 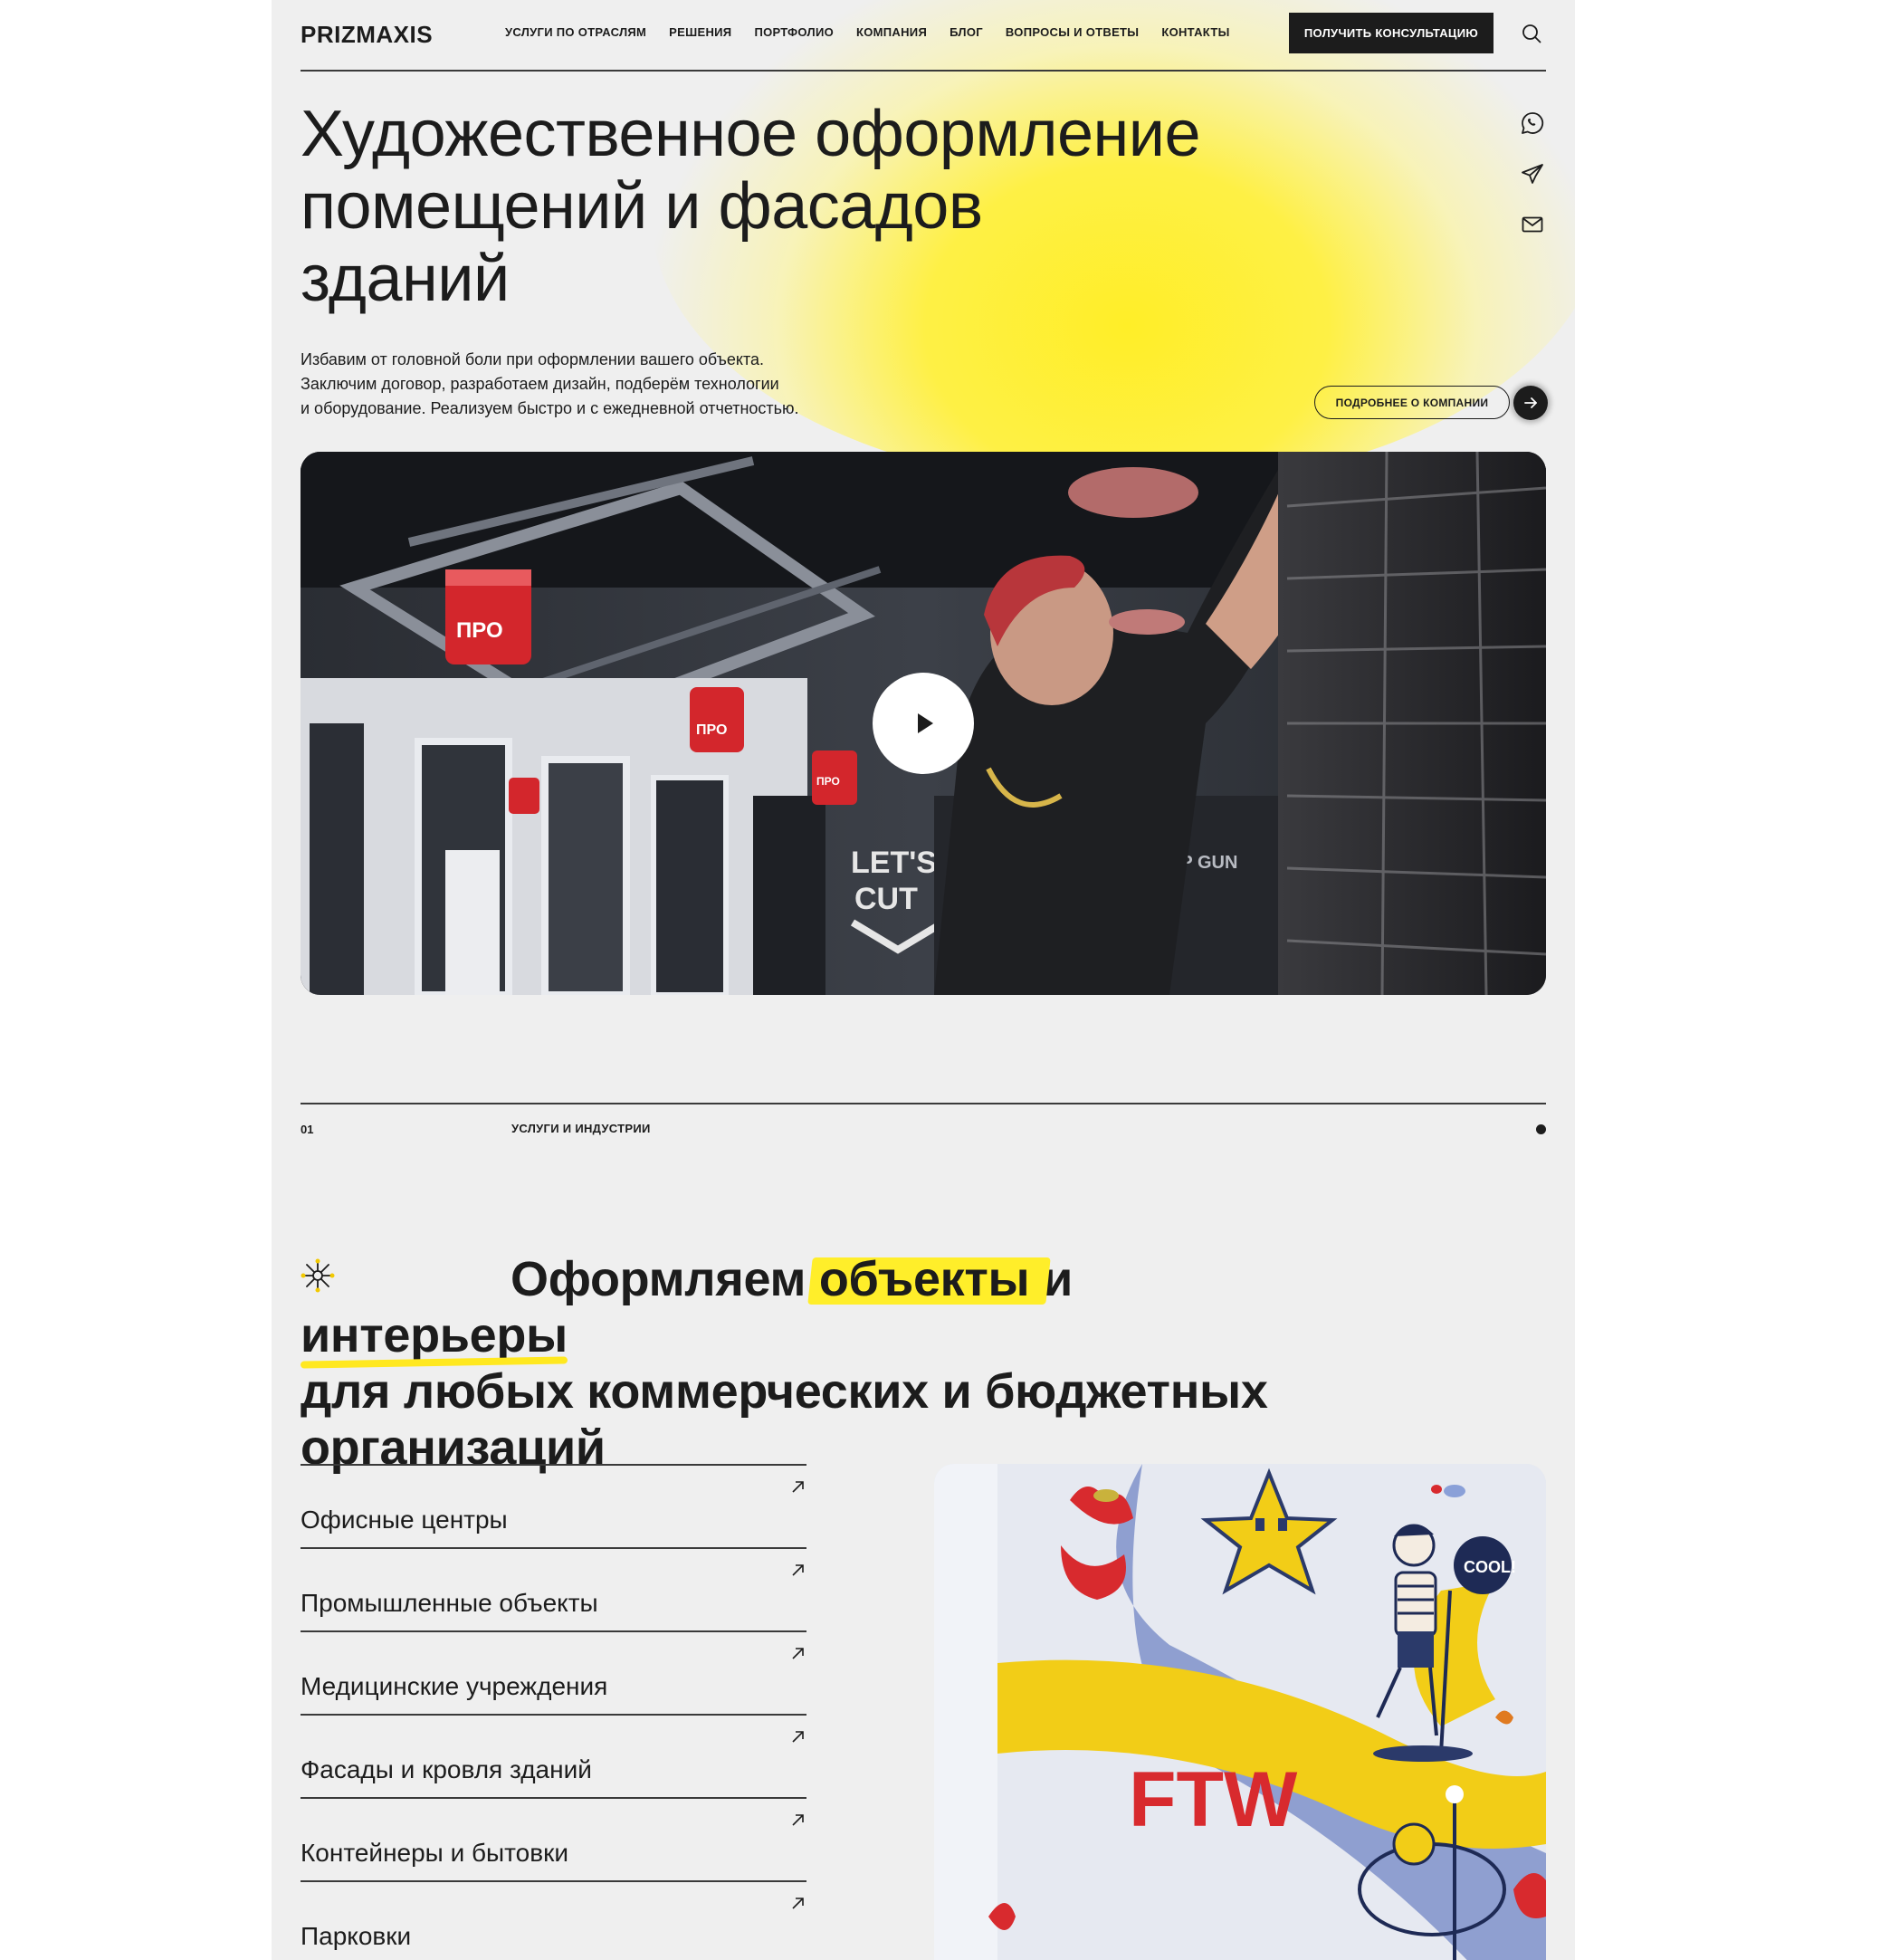 What do you see at coordinates (924, 1279) in the screenshot?
I see `services-title-highlight: объекты` at bounding box center [924, 1279].